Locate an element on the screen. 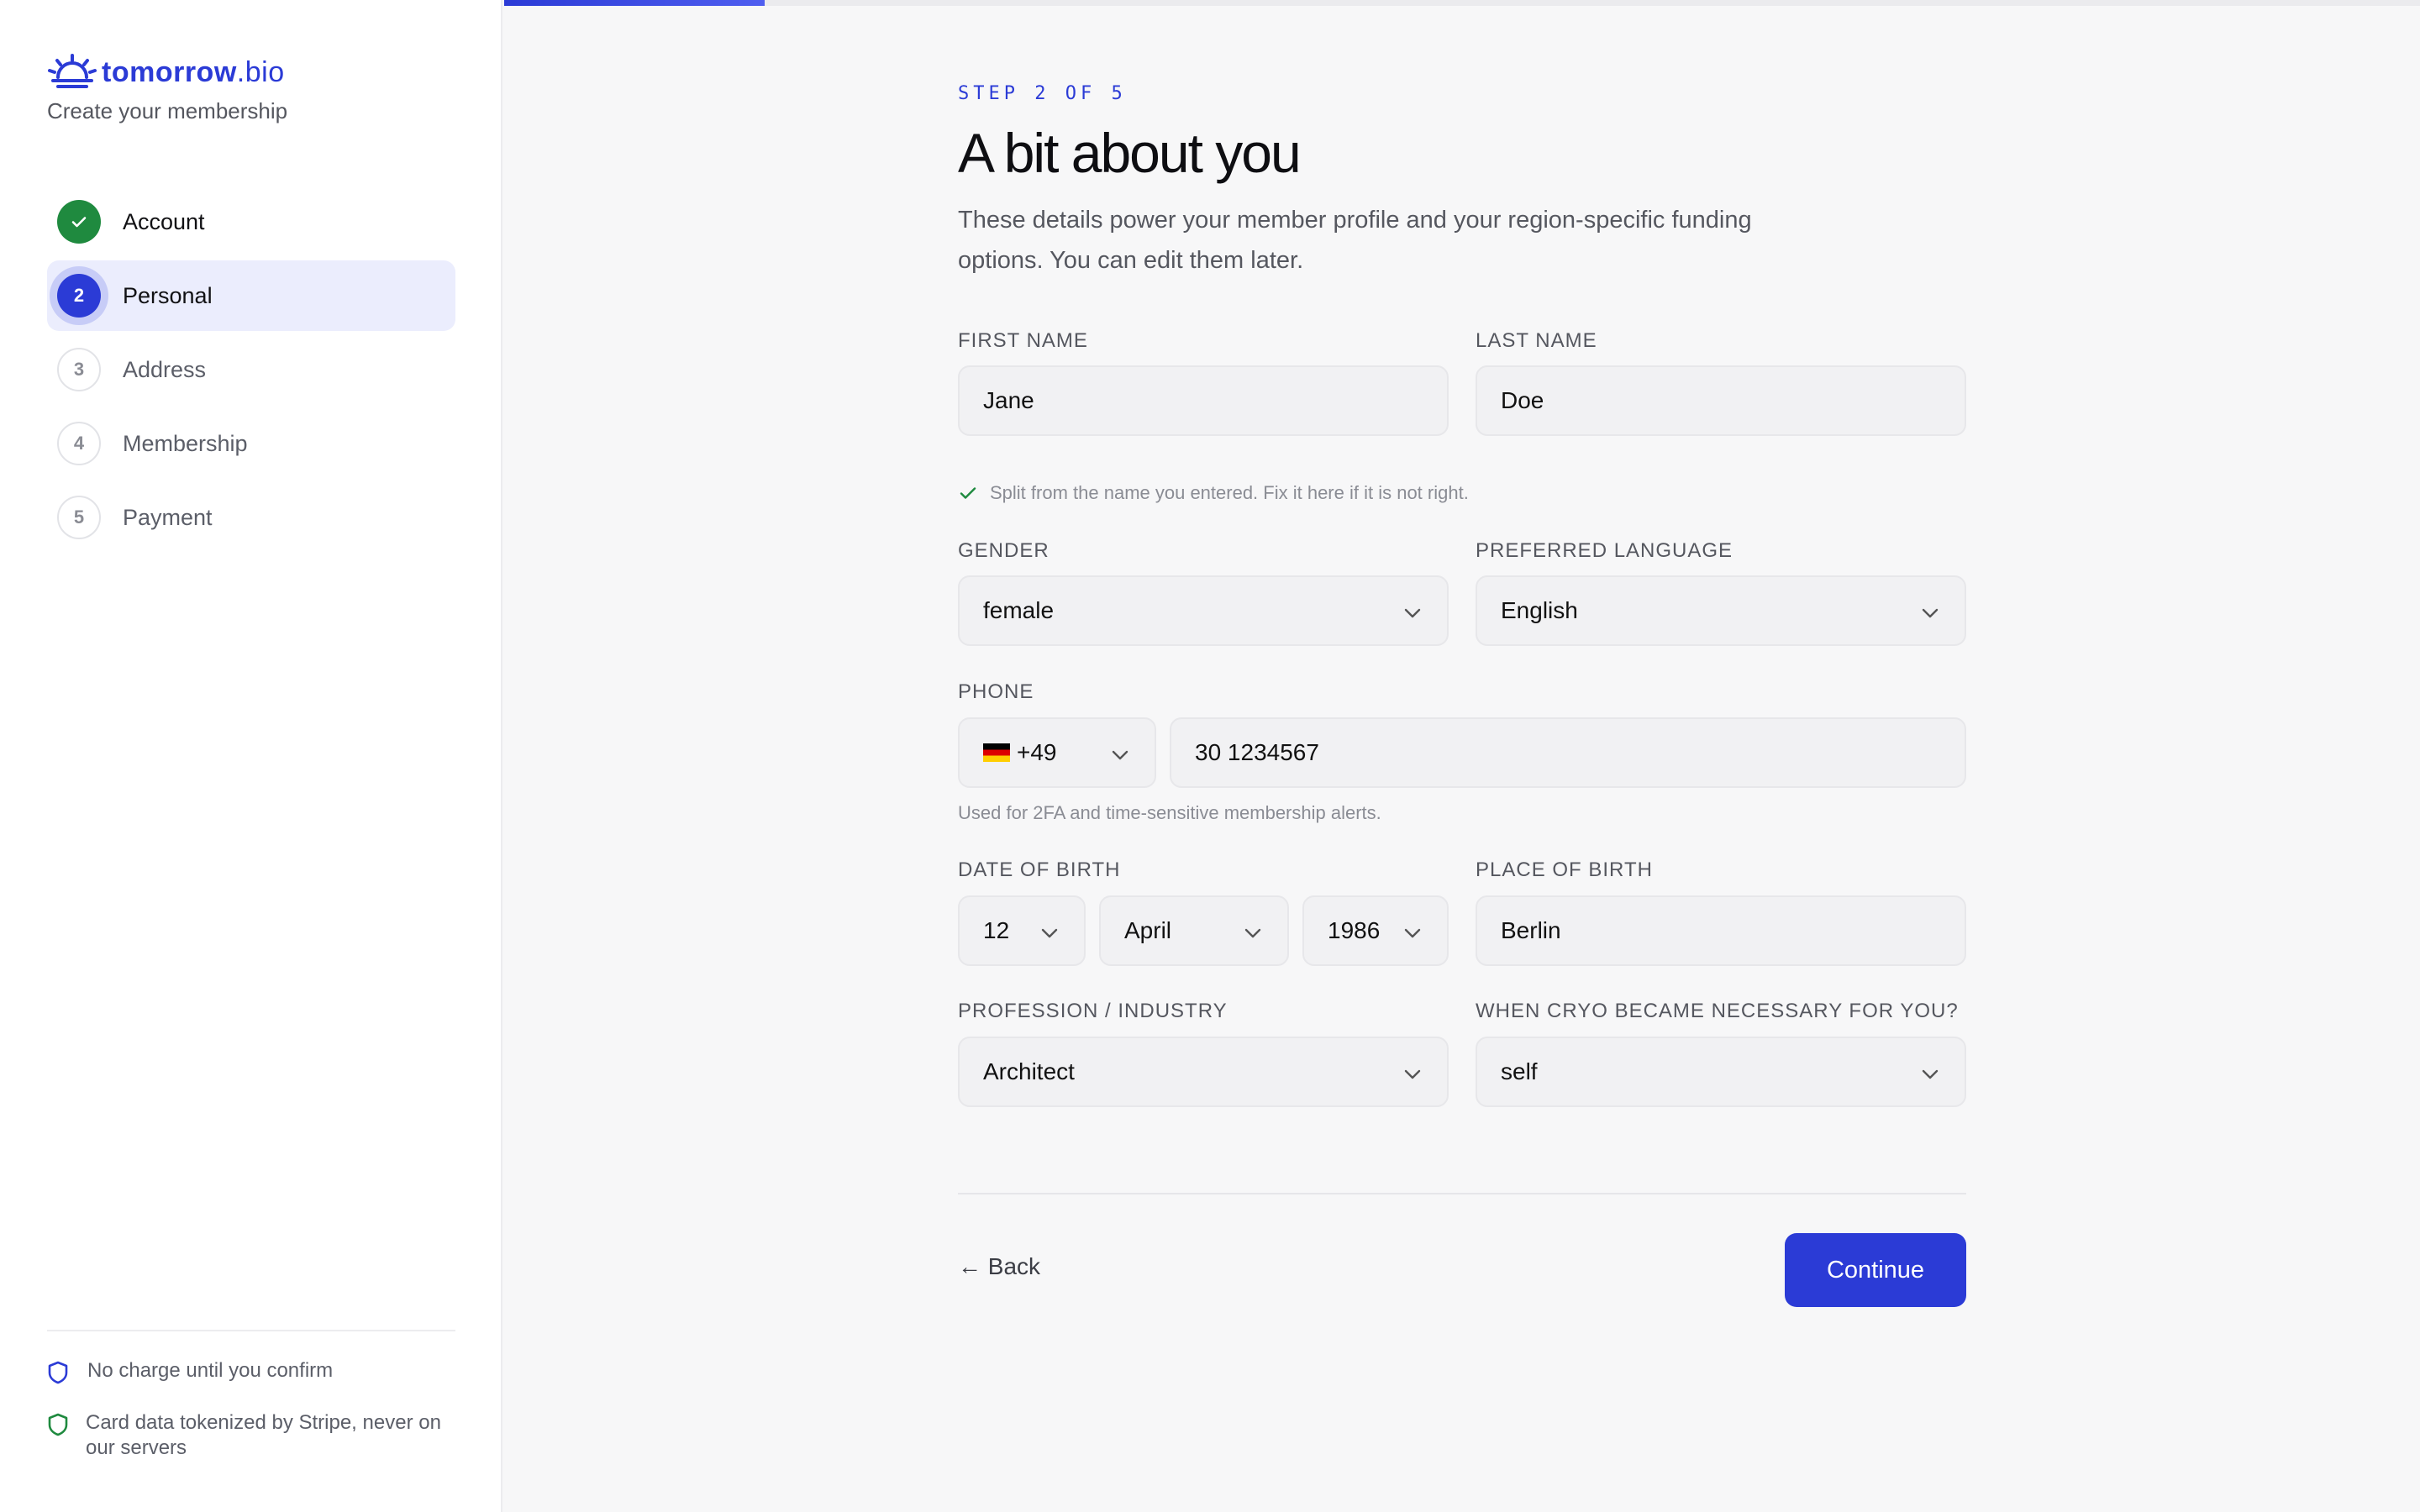 This screenshot has width=2420, height=1512. country-code-select: +49 is located at coordinates (1057, 752).